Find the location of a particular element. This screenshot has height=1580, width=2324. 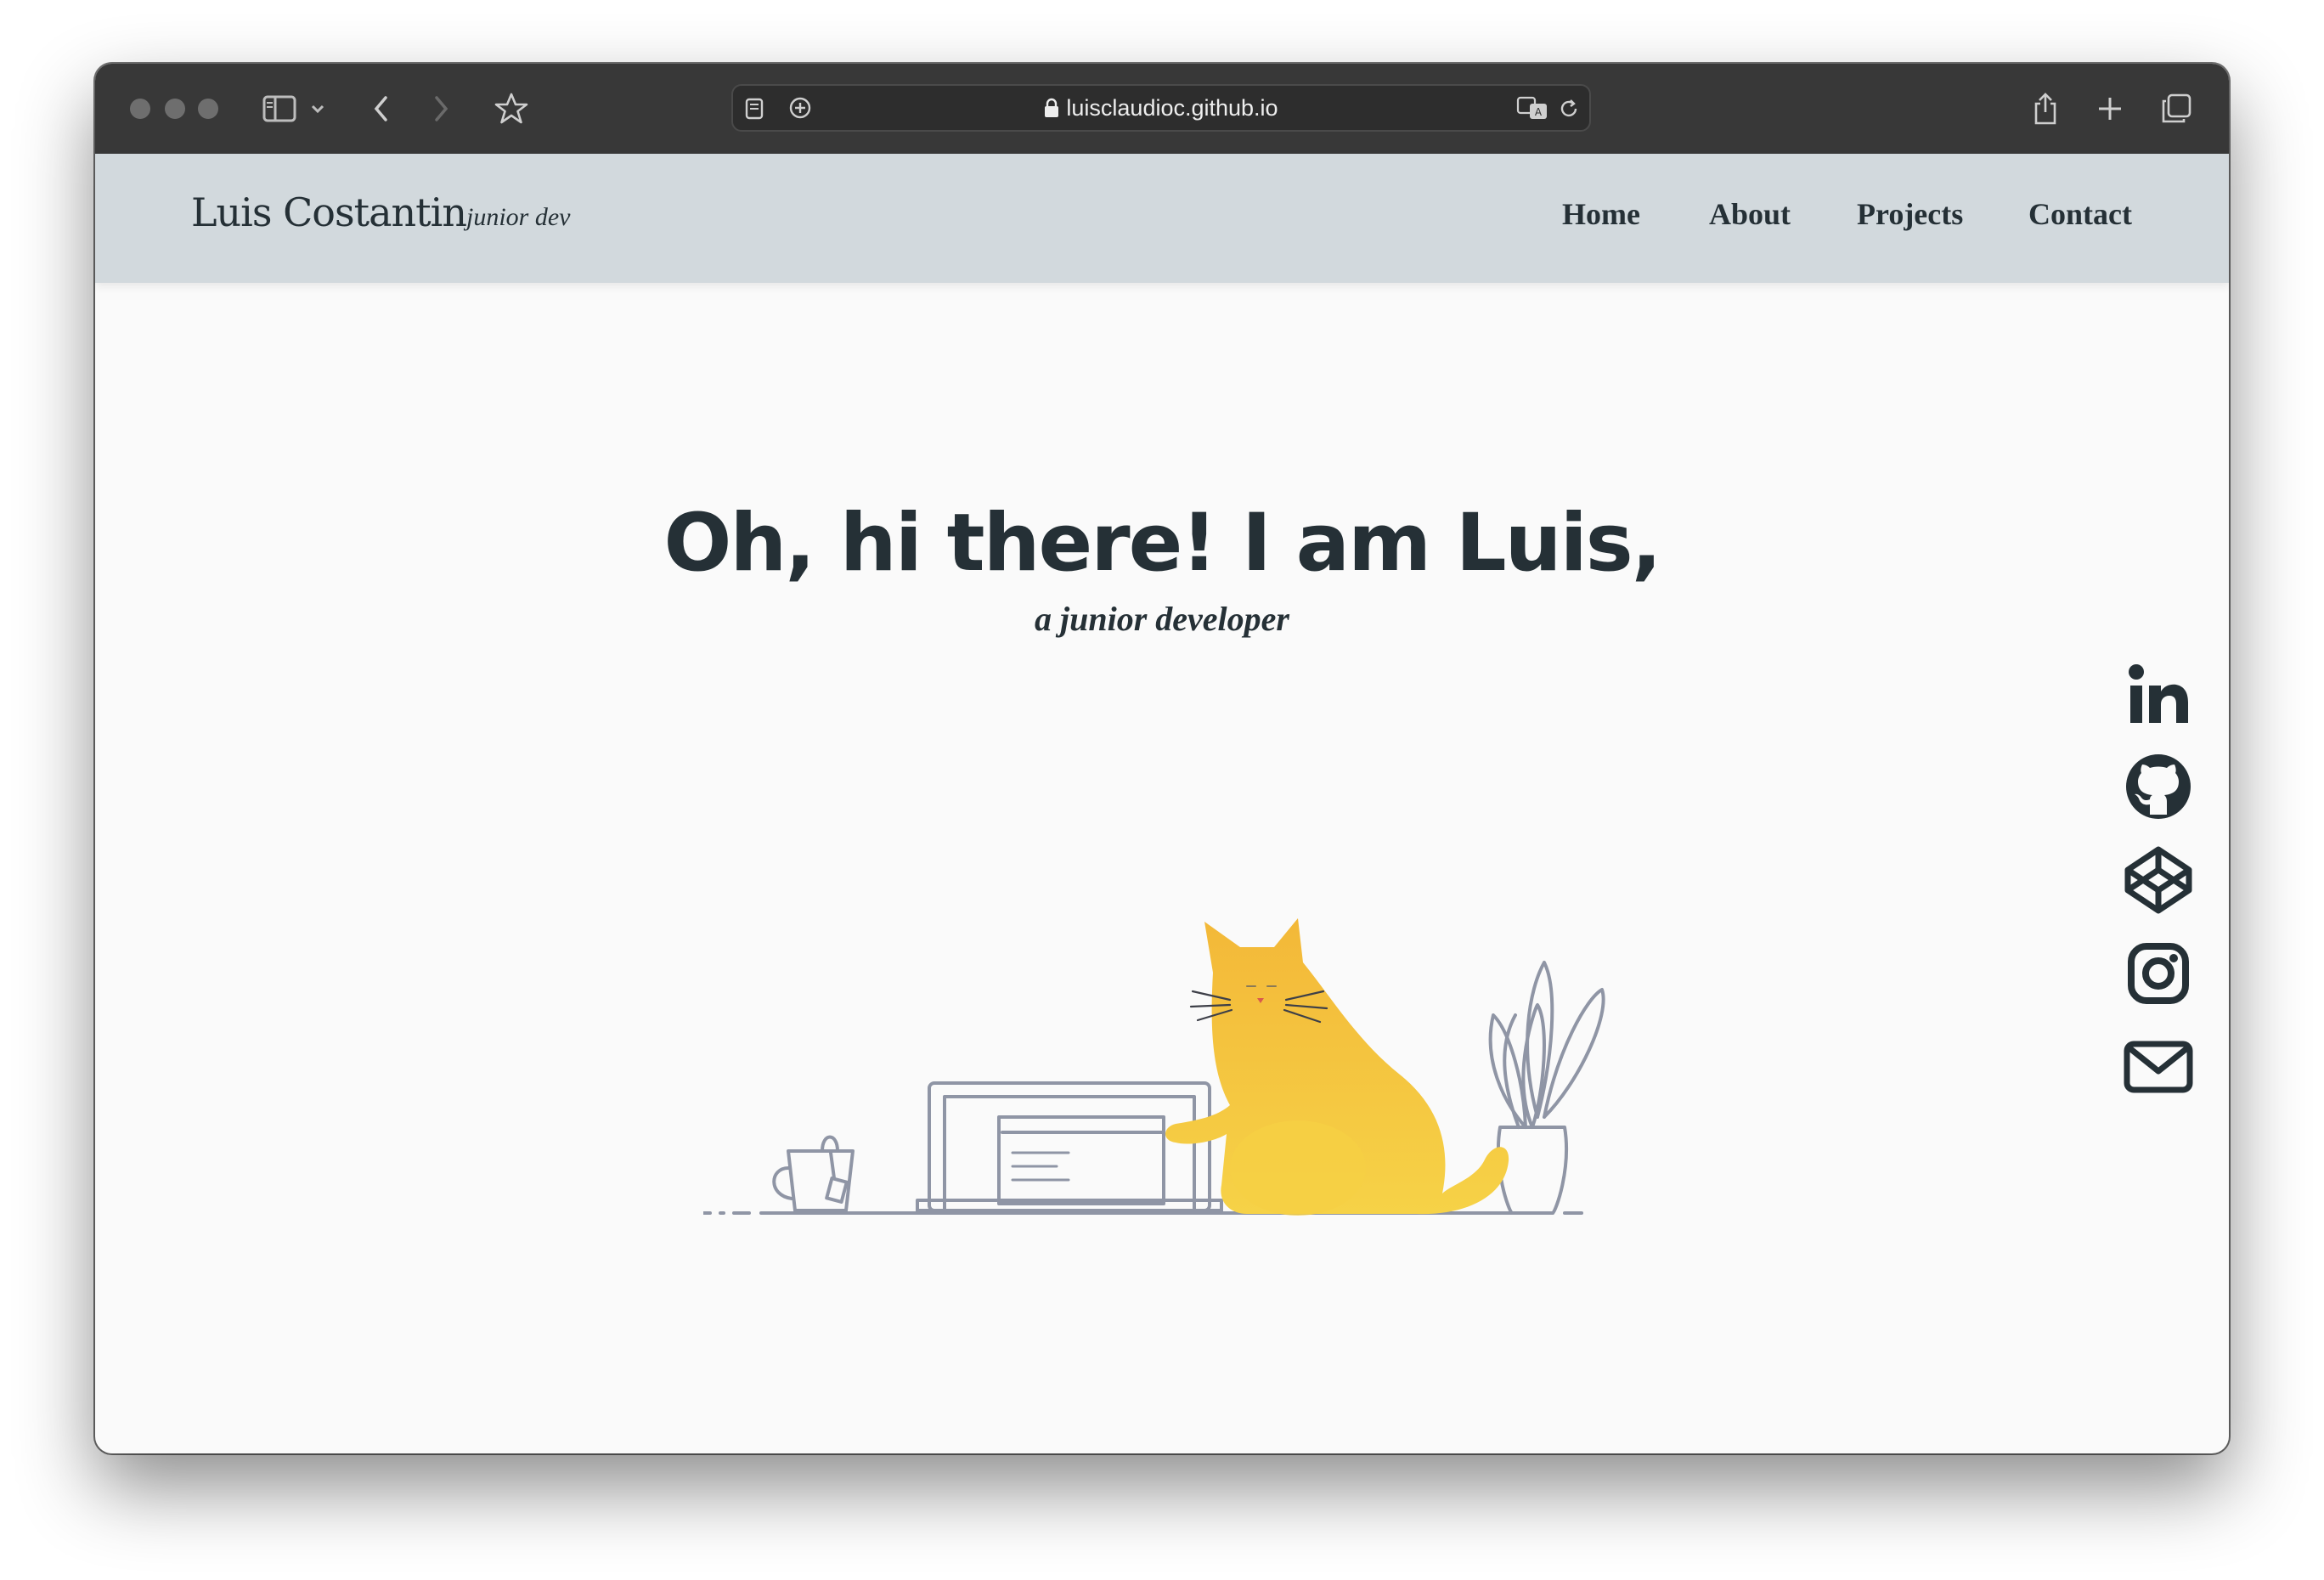

sidebar-icon is located at coordinates (279, 109).